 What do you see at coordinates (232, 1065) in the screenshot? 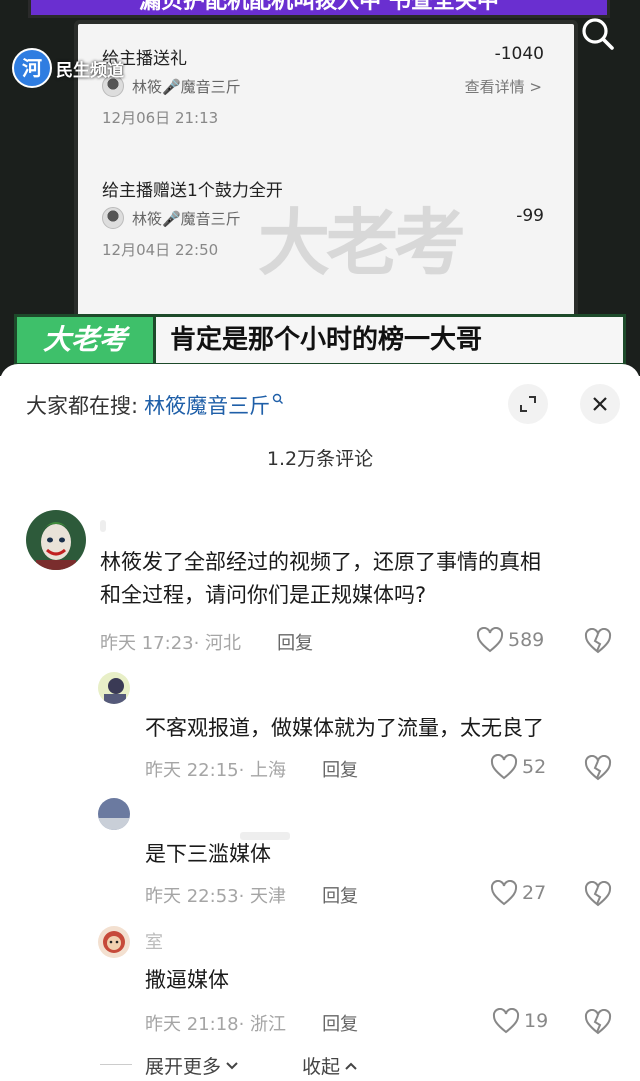
I see `chevron-down-icon` at bounding box center [232, 1065].